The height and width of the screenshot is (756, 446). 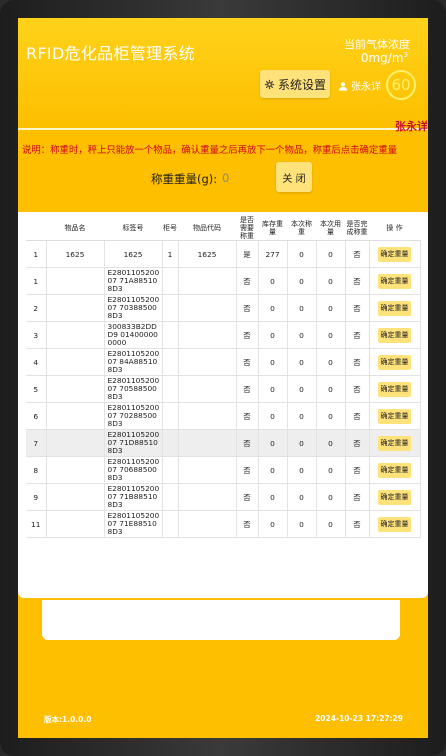 I want to click on table-row: 1 1625 1625 1 1625 是 277 0 0 否 确定重量, so click(x=223, y=254).